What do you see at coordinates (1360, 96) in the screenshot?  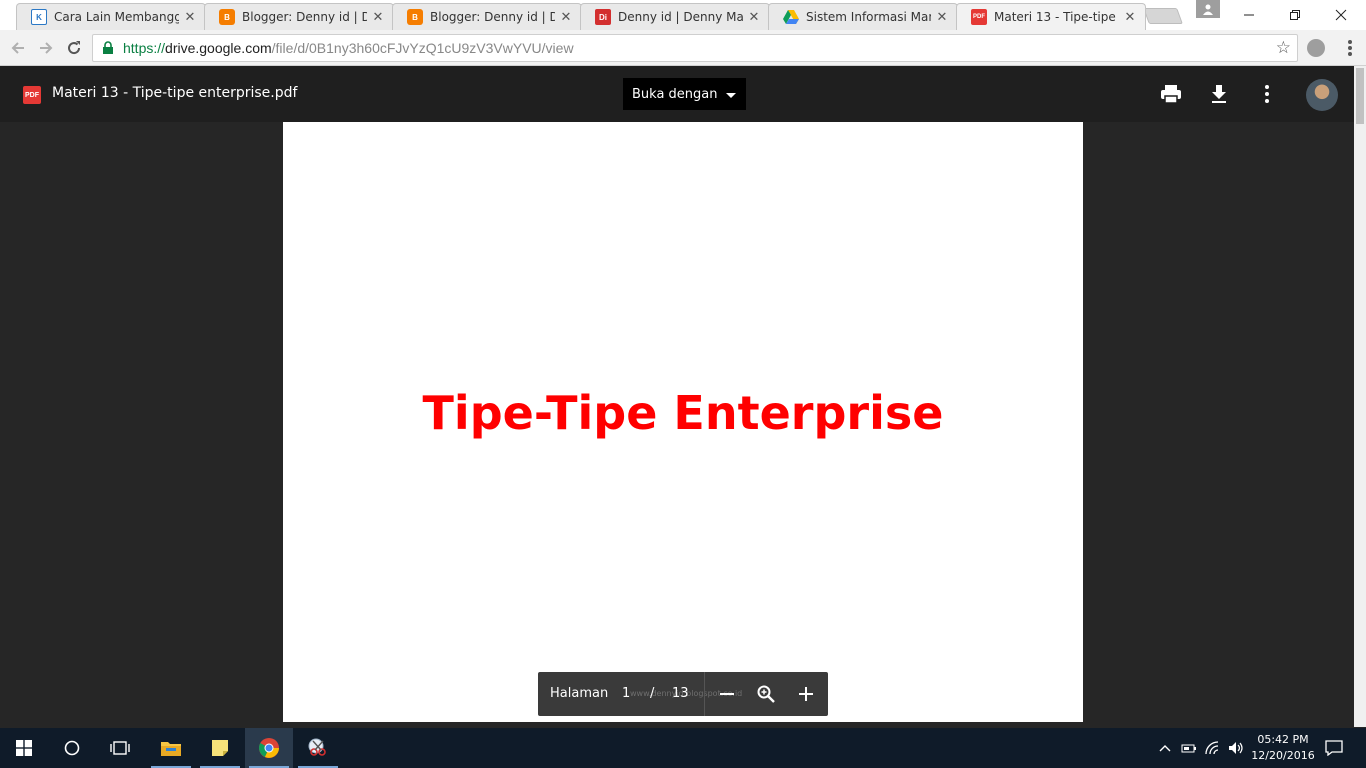 I see `scrollbar-thumb` at bounding box center [1360, 96].